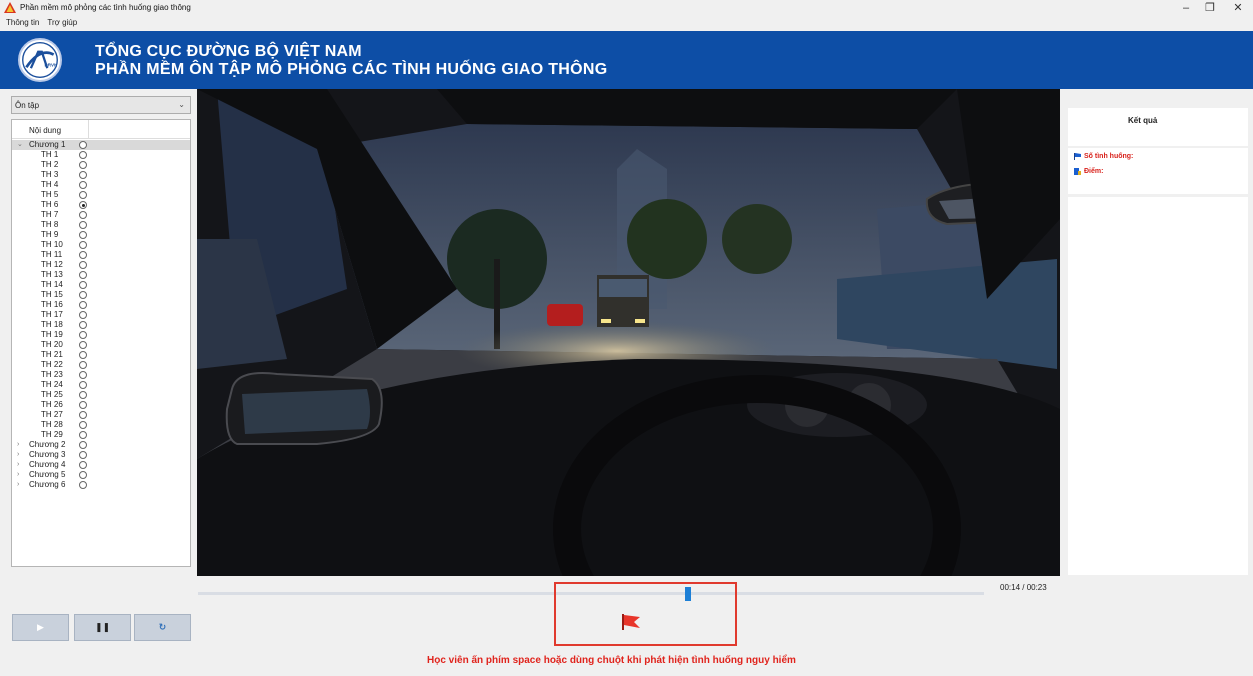 The image size is (1253, 676). What do you see at coordinates (40, 627) in the screenshot?
I see `play-button: ▶` at bounding box center [40, 627].